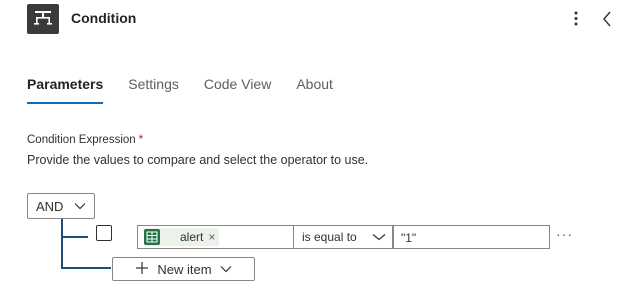 Image resolution: width=625 pixels, height=304 pixels. I want to click on new-item-label: New item, so click(184, 269).